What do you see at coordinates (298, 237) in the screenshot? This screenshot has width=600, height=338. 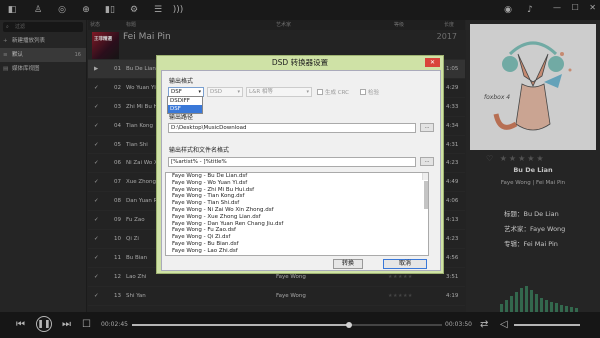 I see `list-item: Faye Wong - Qi Zi.dsf` at bounding box center [298, 237].